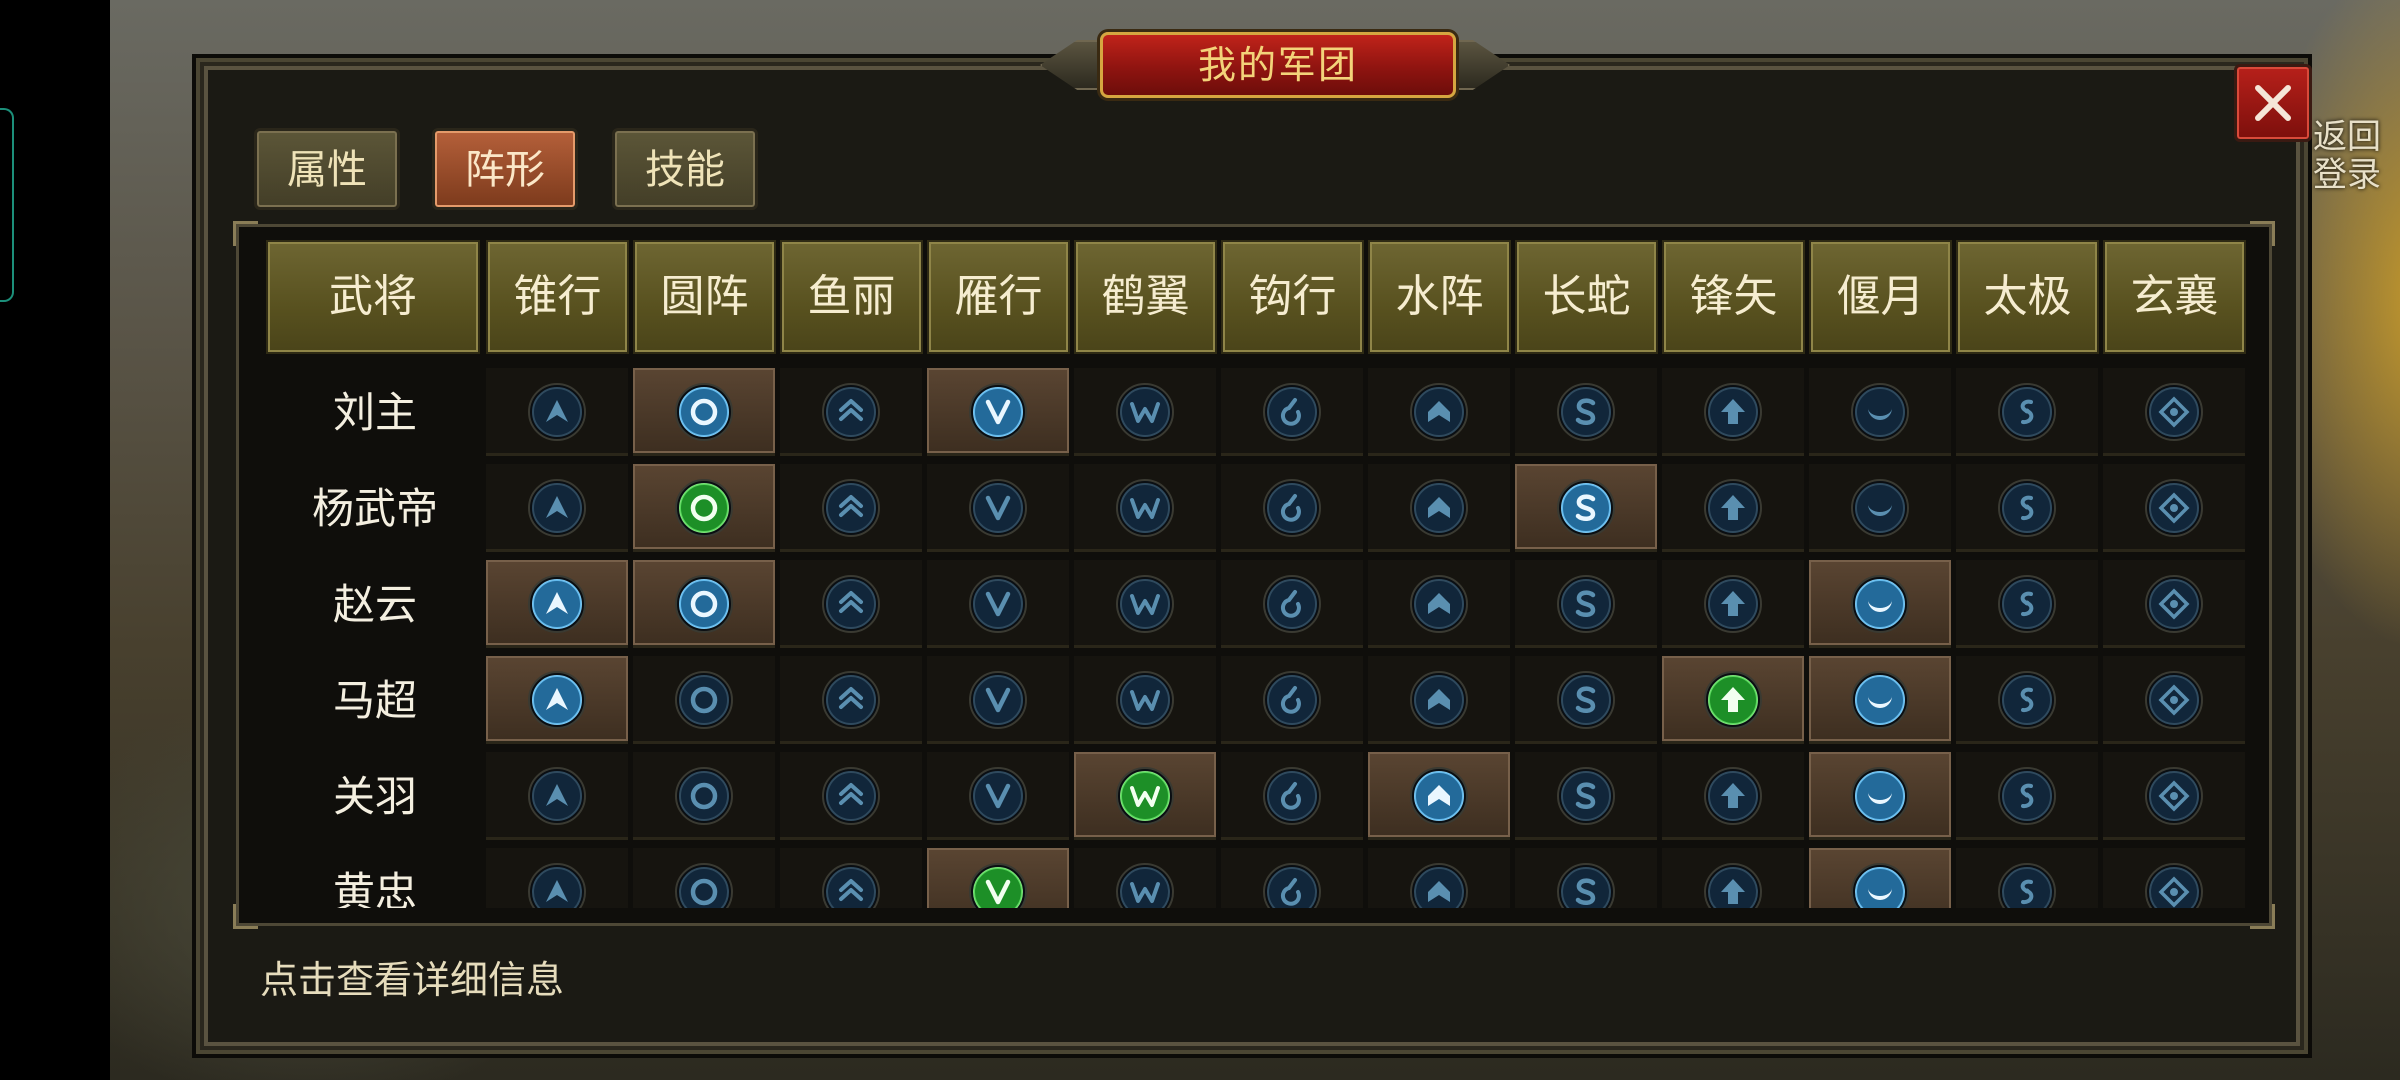 This screenshot has width=2400, height=1080. Describe the element at coordinates (375, 701) in the screenshot. I see `general-name: 马超` at that location.